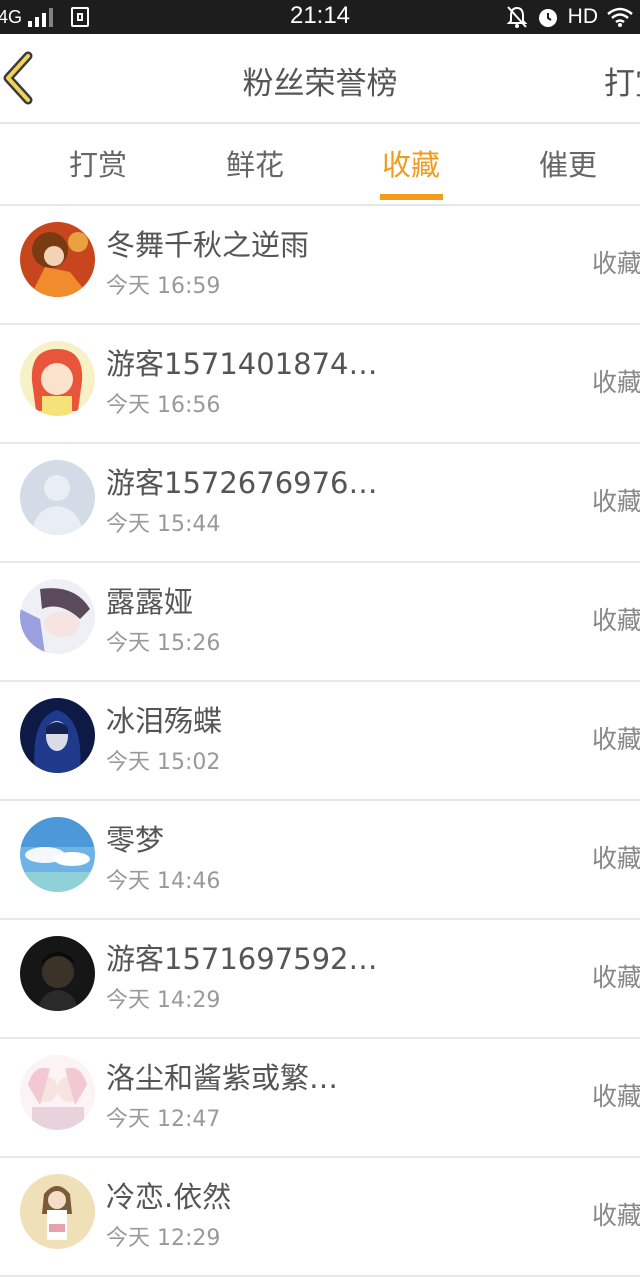  What do you see at coordinates (164, 721) in the screenshot?
I see `fan-name: 冰泪殇蝶` at bounding box center [164, 721].